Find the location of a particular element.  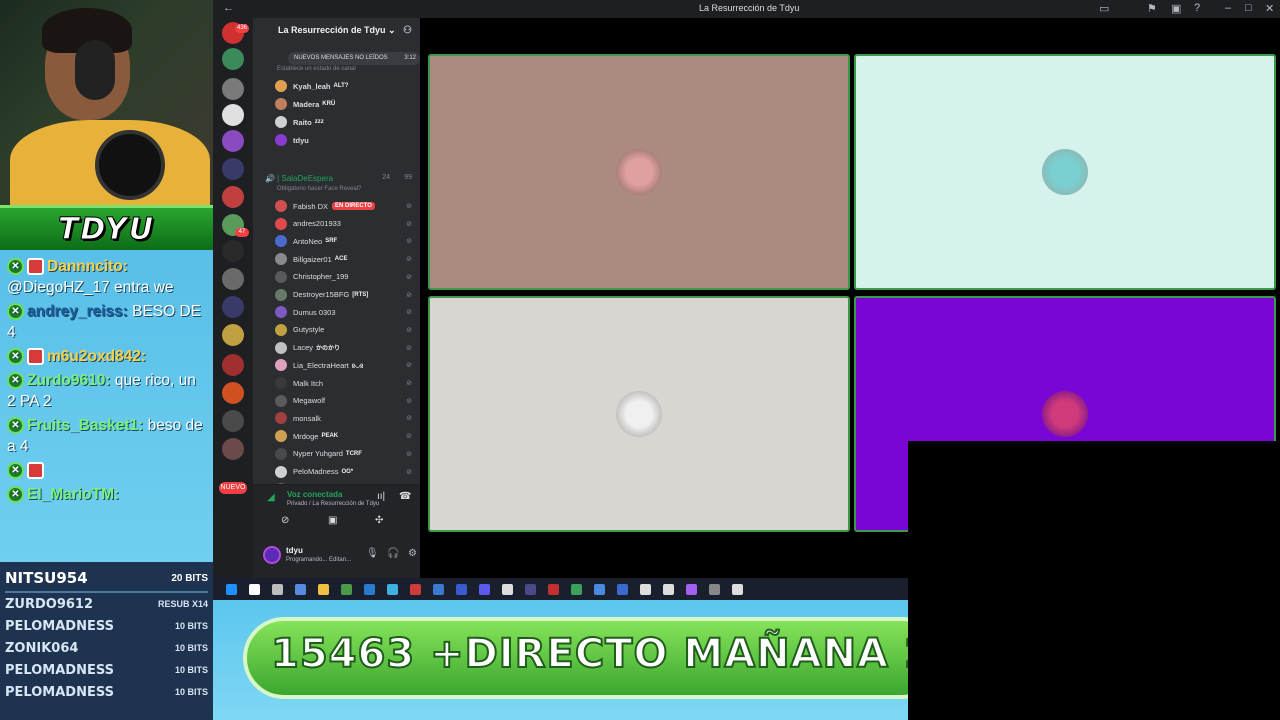

voice-user-name: Madera is located at coordinates (306, 104).